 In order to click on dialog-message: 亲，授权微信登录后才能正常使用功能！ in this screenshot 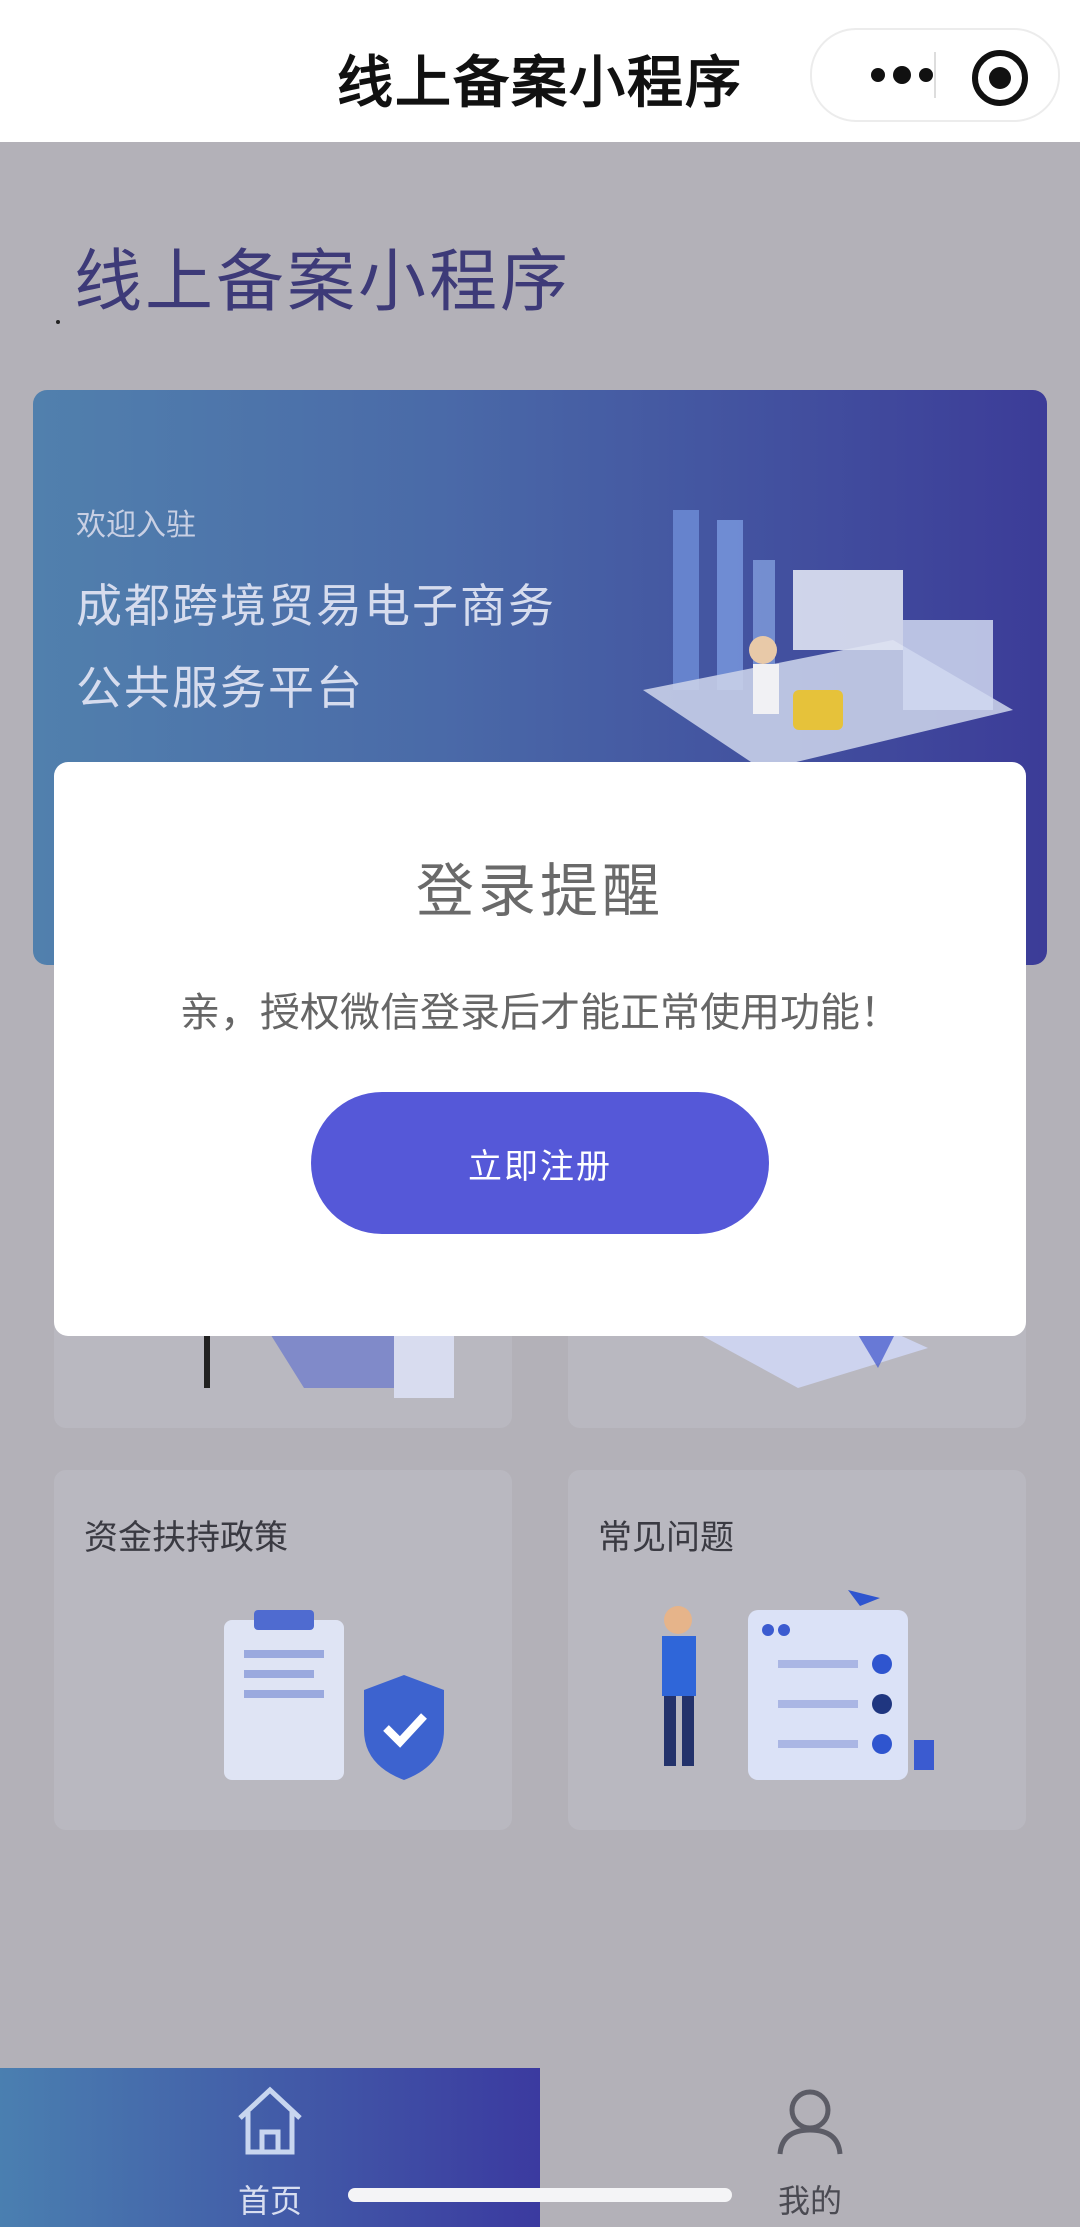, I will do `click(540, 1013)`.